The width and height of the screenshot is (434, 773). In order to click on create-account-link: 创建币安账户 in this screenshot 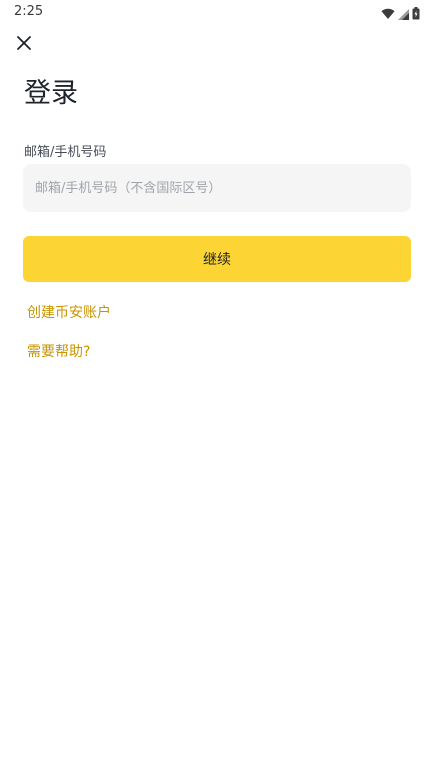, I will do `click(69, 312)`.